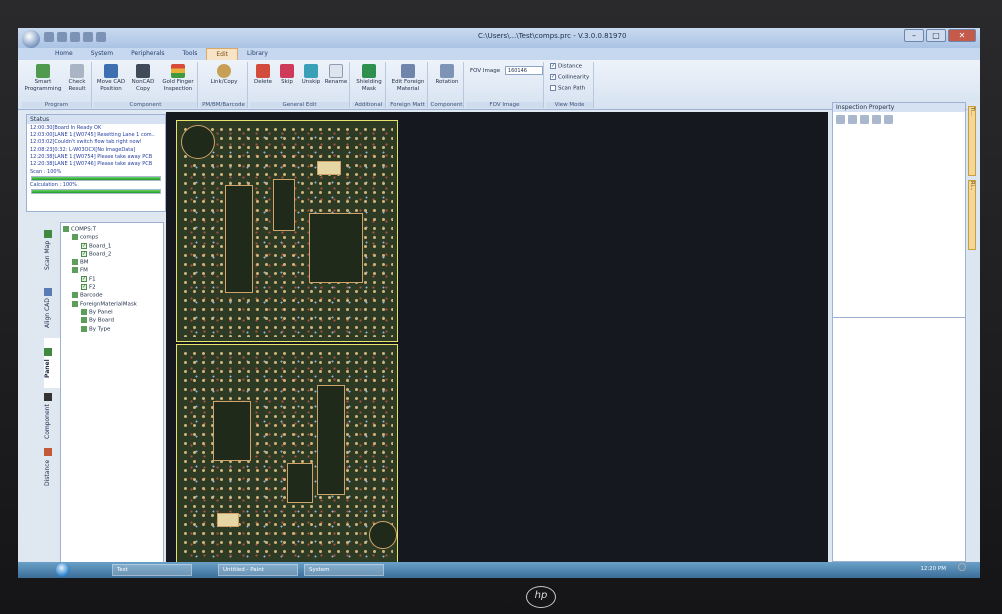 The image size is (1002, 614). What do you see at coordinates (899, 317) in the screenshot?
I see `panel-divider` at bounding box center [899, 317].